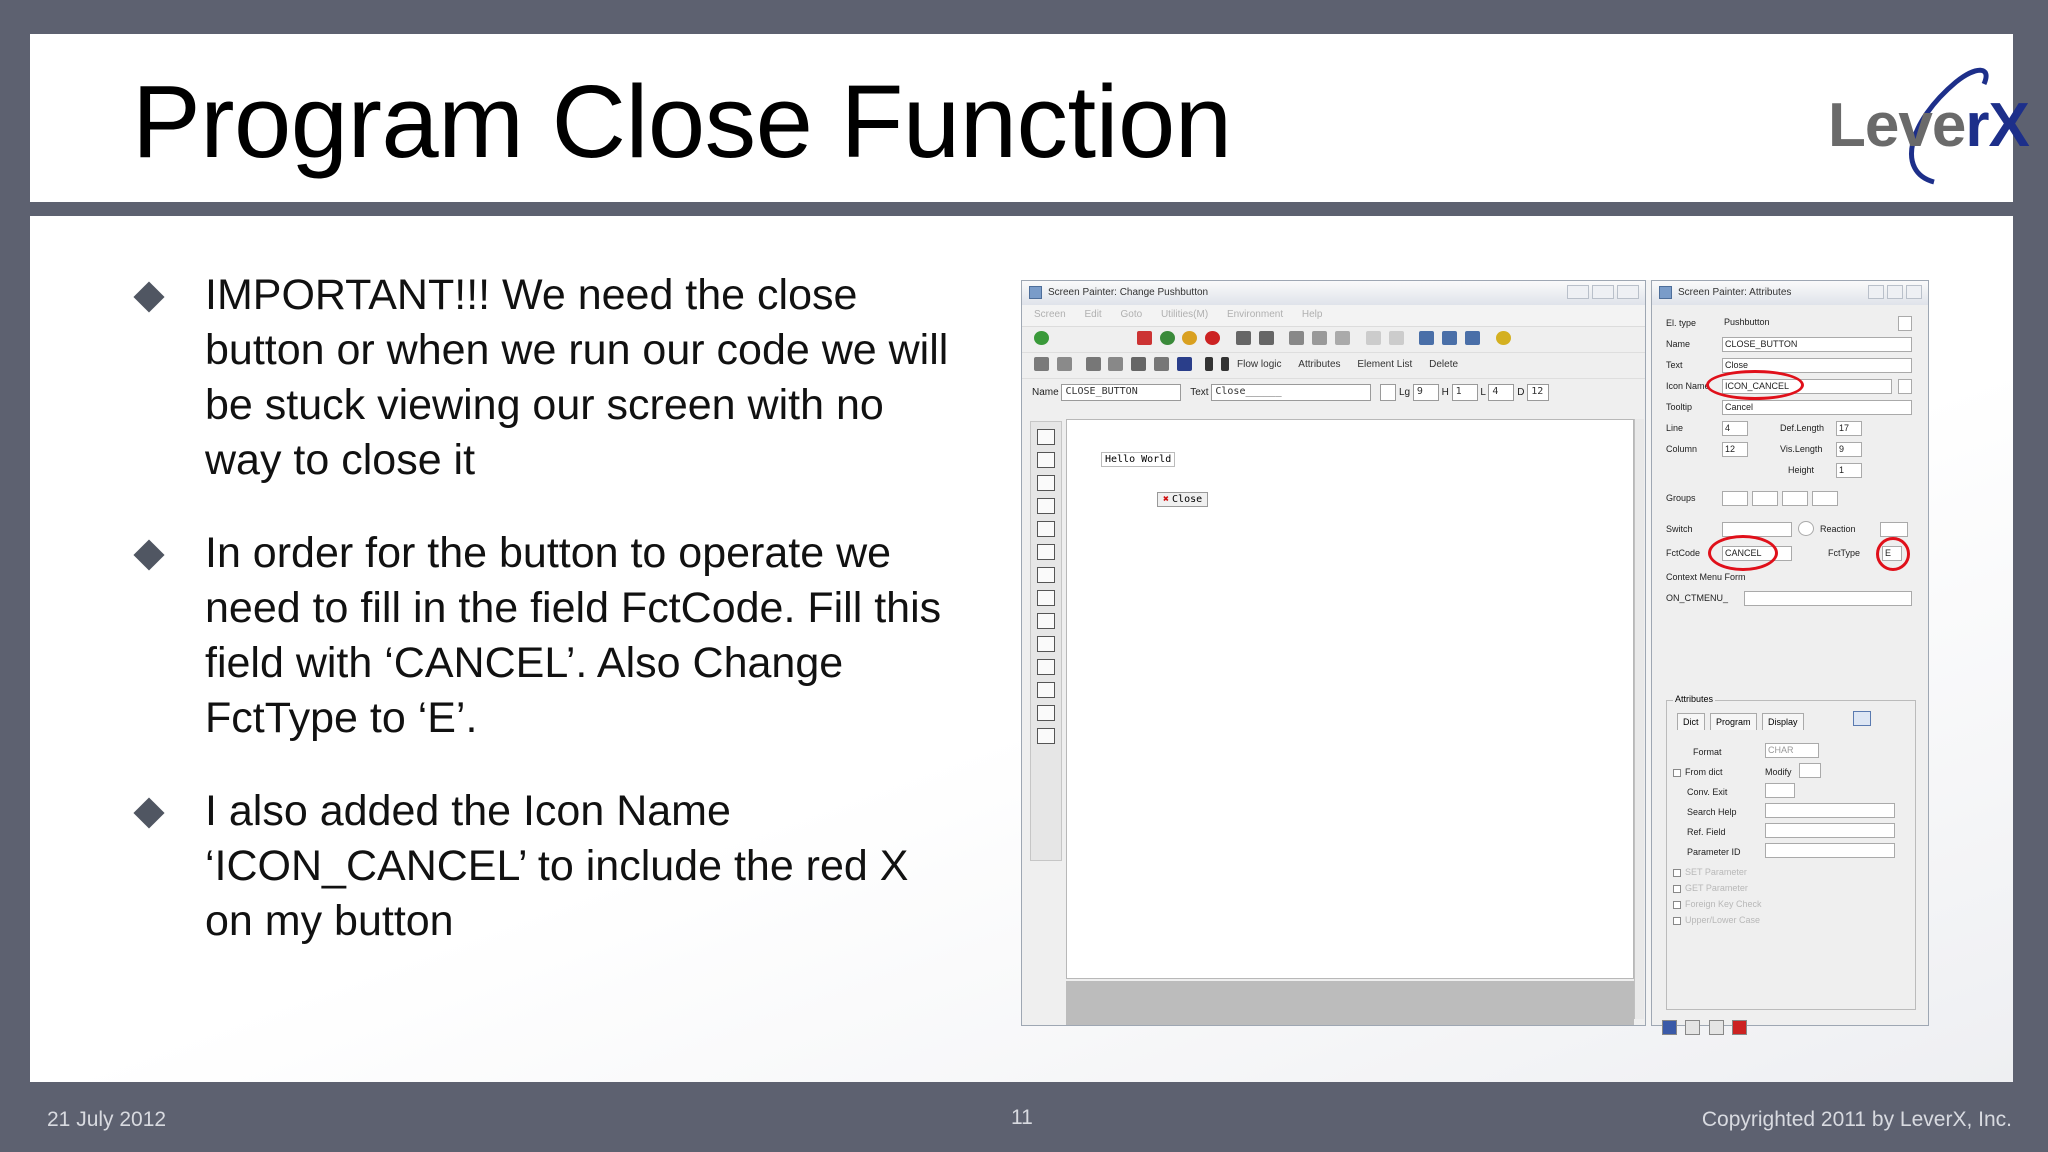  I want to click on pencil-icon, so click(1041, 364).